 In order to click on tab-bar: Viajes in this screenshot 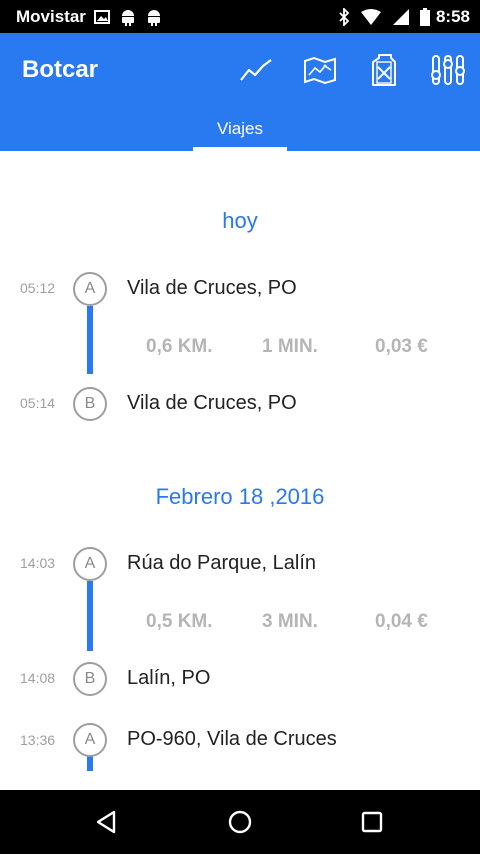, I will do `click(240, 129)`.